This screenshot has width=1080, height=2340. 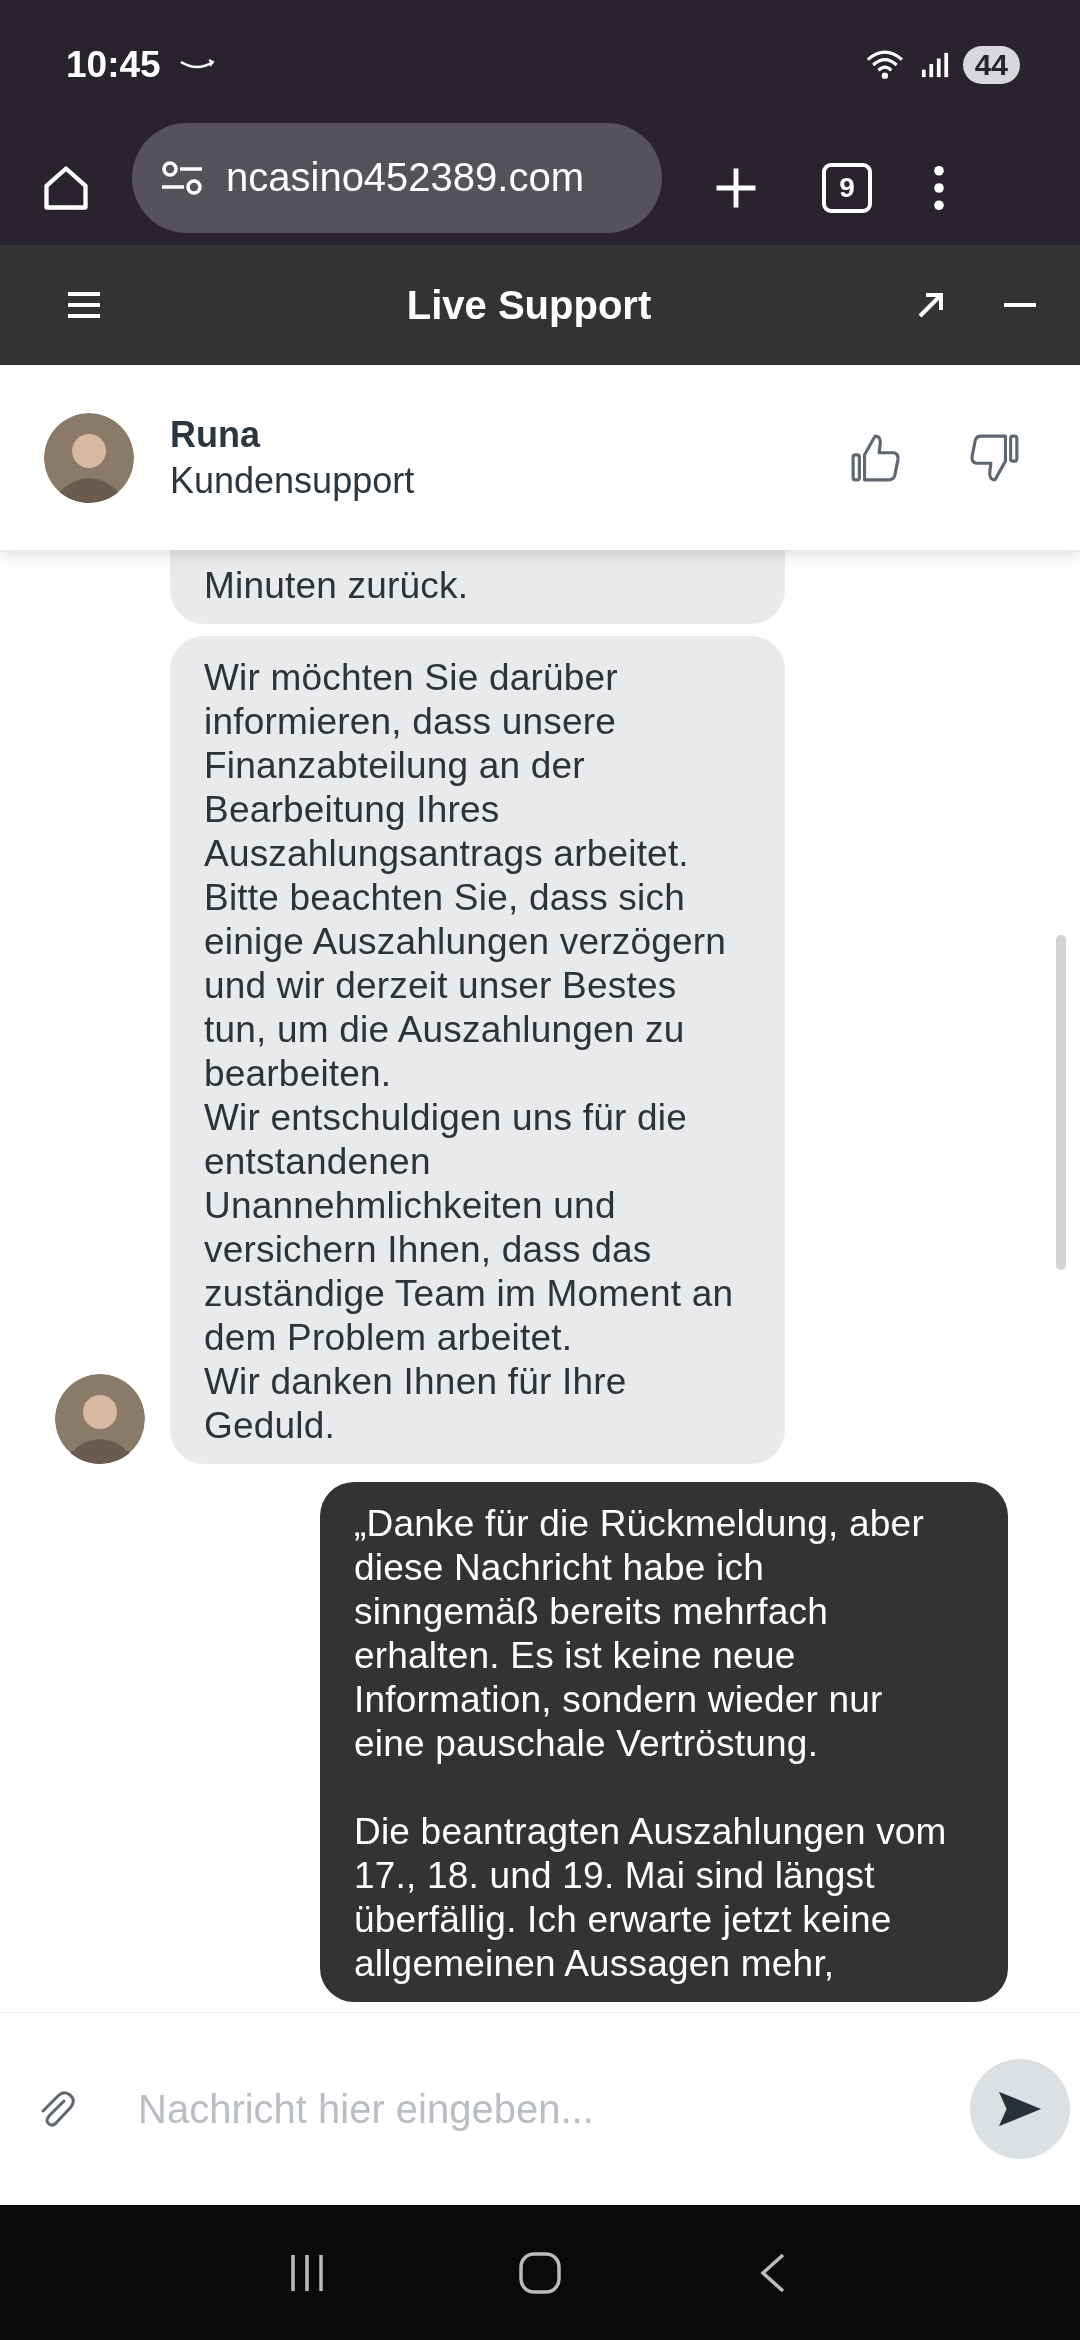 I want to click on send-icon, so click(x=1020, y=2109).